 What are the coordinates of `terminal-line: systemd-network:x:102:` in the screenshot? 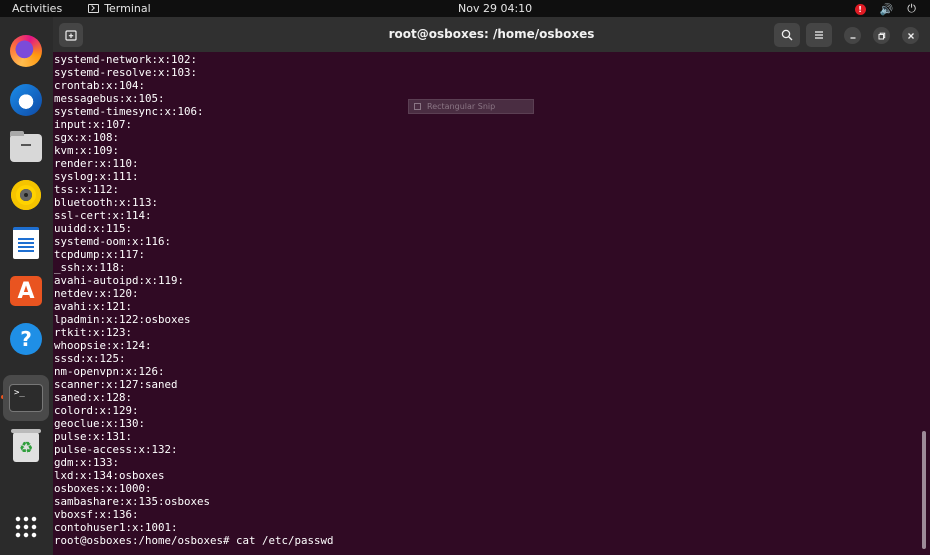 It's located at (126, 59).